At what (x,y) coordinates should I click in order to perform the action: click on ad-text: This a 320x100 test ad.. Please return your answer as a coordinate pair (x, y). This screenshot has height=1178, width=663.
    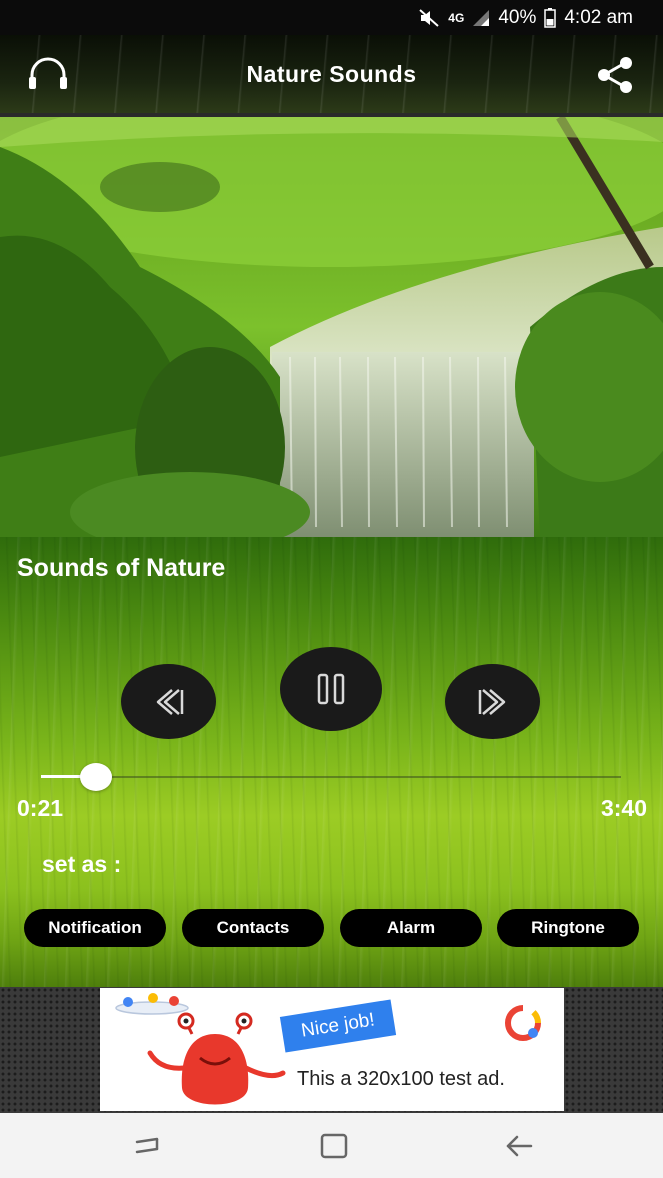
    Looking at the image, I should click on (401, 1079).